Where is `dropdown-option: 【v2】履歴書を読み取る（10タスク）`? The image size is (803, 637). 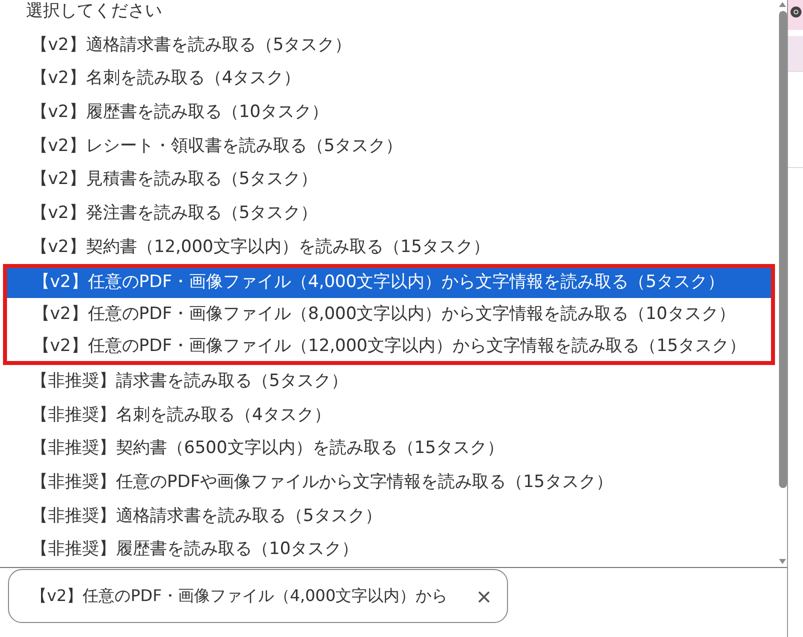 dropdown-option: 【v2】履歴書を読み取る（10タスク） is located at coordinates (389, 113).